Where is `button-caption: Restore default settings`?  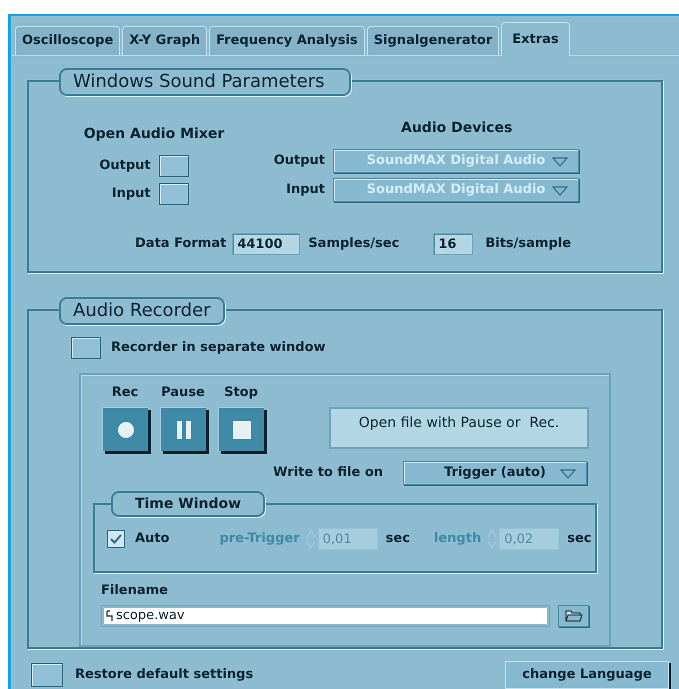
button-caption: Restore default settings is located at coordinates (164, 675).